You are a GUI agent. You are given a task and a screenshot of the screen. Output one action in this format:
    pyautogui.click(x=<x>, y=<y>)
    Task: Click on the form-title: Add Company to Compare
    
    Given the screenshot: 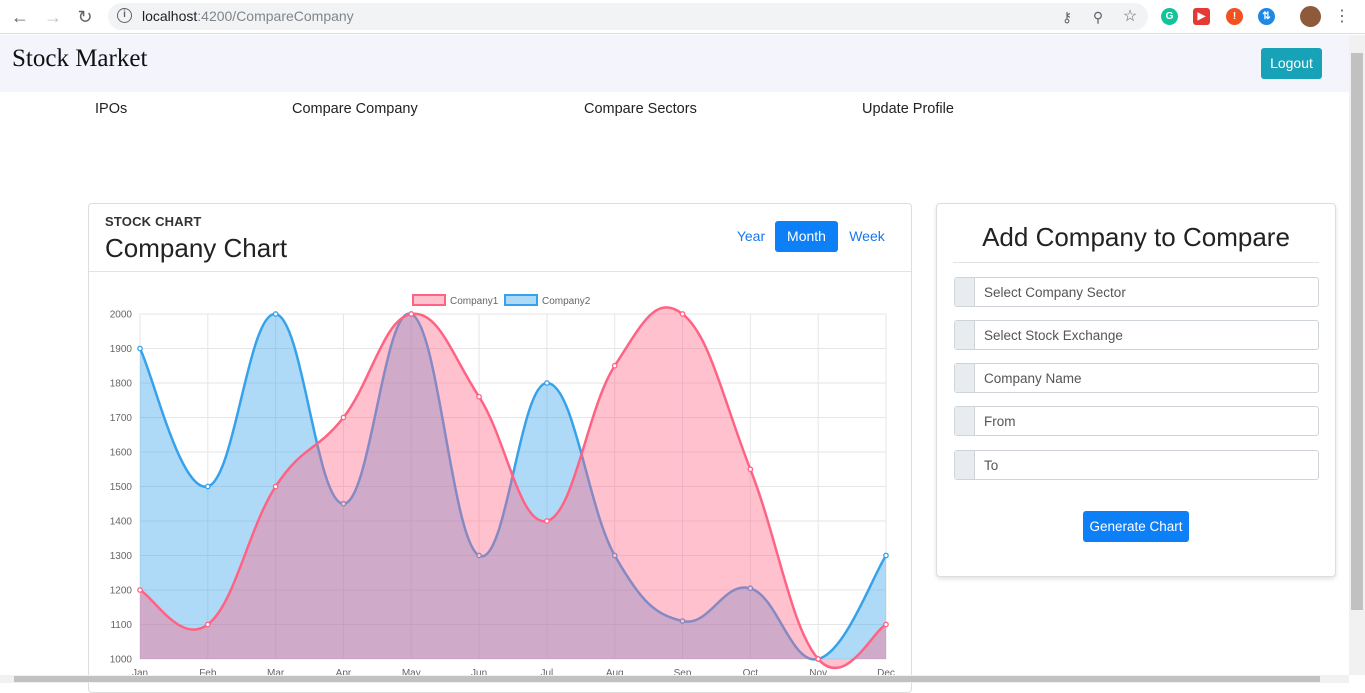 What is the action you would take?
    pyautogui.click(x=1136, y=237)
    